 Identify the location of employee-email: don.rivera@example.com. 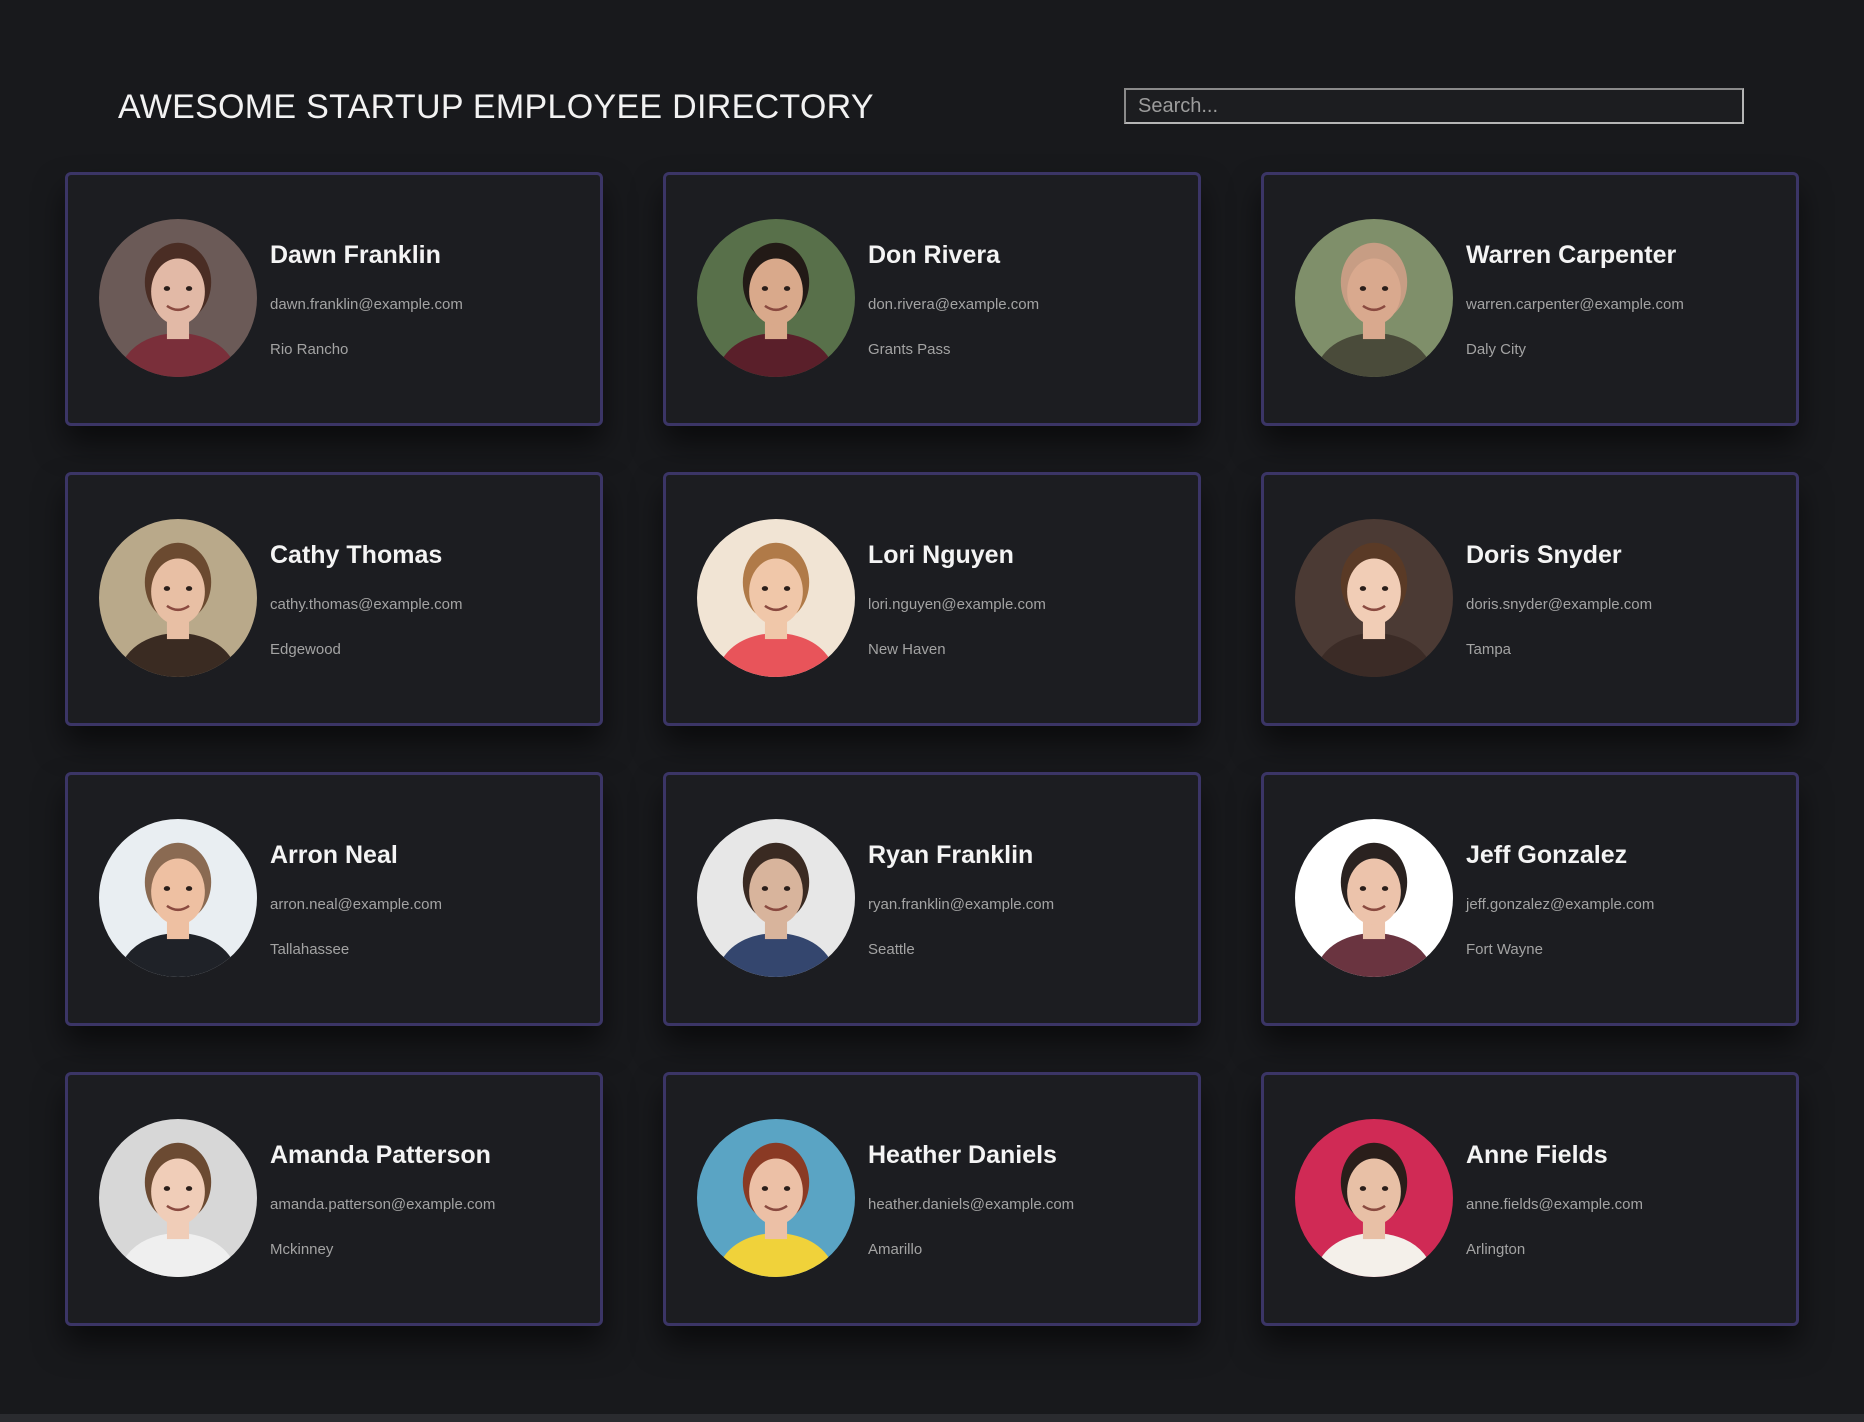
(954, 304).